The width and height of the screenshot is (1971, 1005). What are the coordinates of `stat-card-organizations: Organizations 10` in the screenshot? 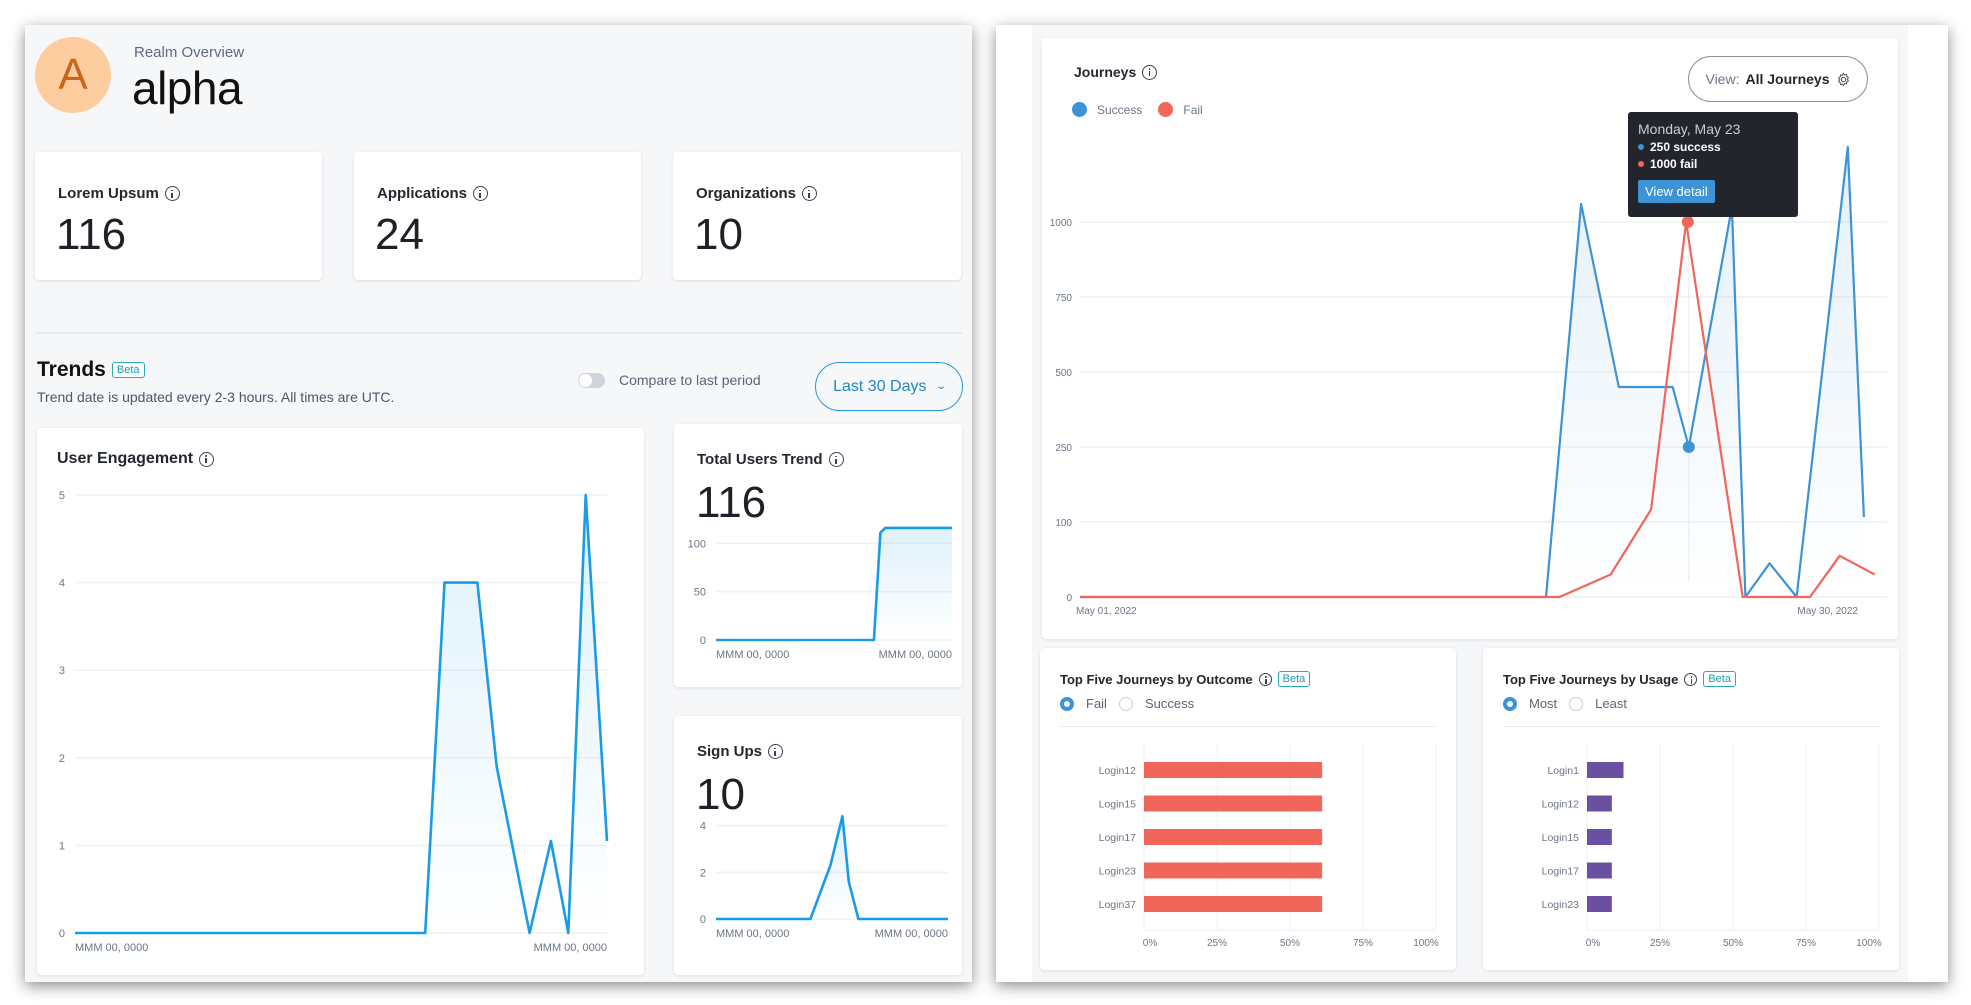 It's located at (817, 216).